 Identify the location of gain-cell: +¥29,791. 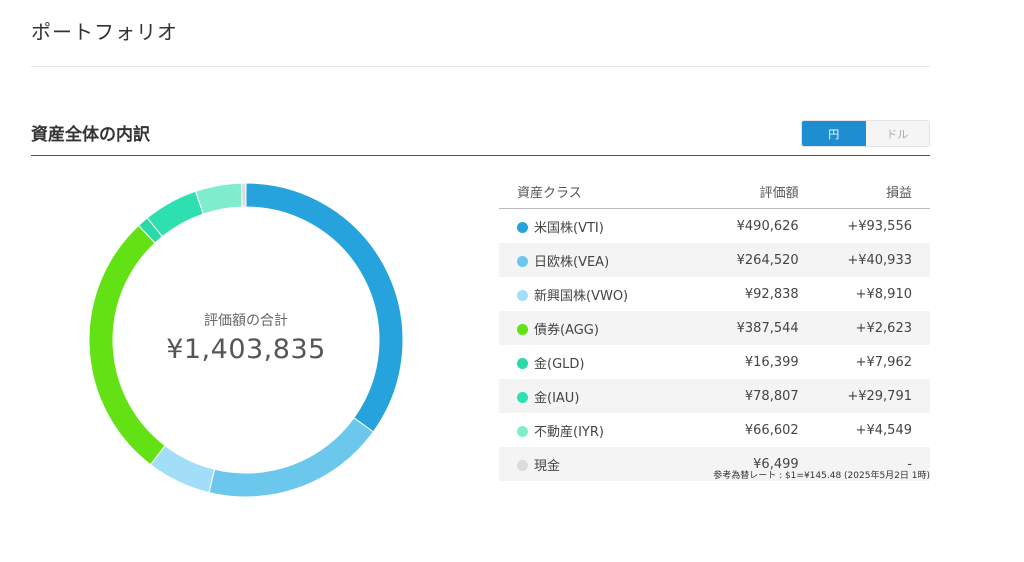
(865, 396).